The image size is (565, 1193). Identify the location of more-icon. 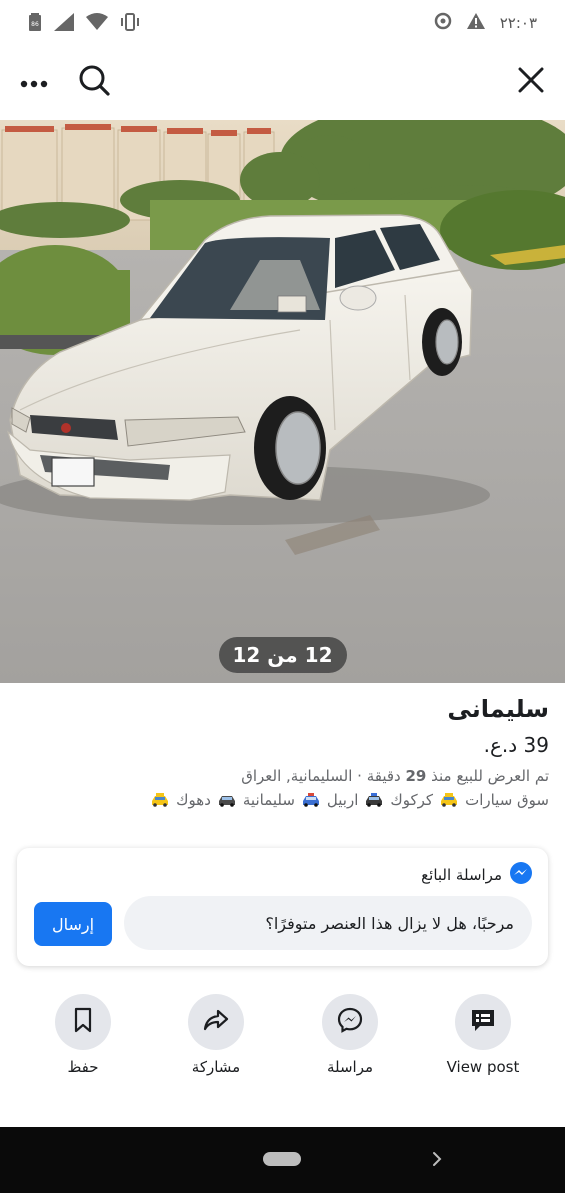
(34, 82).